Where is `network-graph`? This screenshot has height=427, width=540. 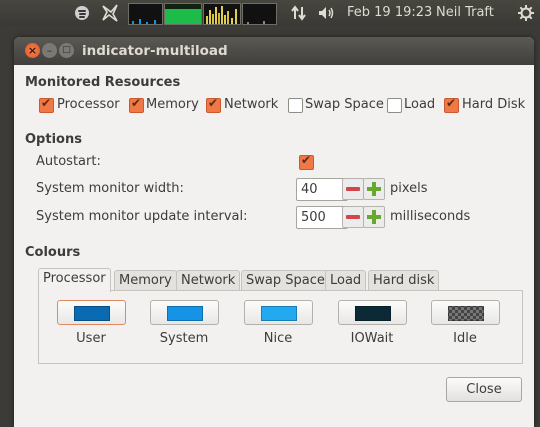 network-graph is located at coordinates (222, 14).